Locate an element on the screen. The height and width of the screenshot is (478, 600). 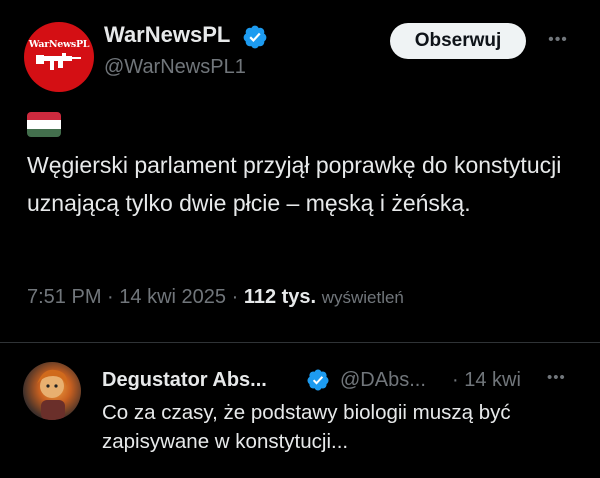
flag-stripe-green is located at coordinates (44, 132).